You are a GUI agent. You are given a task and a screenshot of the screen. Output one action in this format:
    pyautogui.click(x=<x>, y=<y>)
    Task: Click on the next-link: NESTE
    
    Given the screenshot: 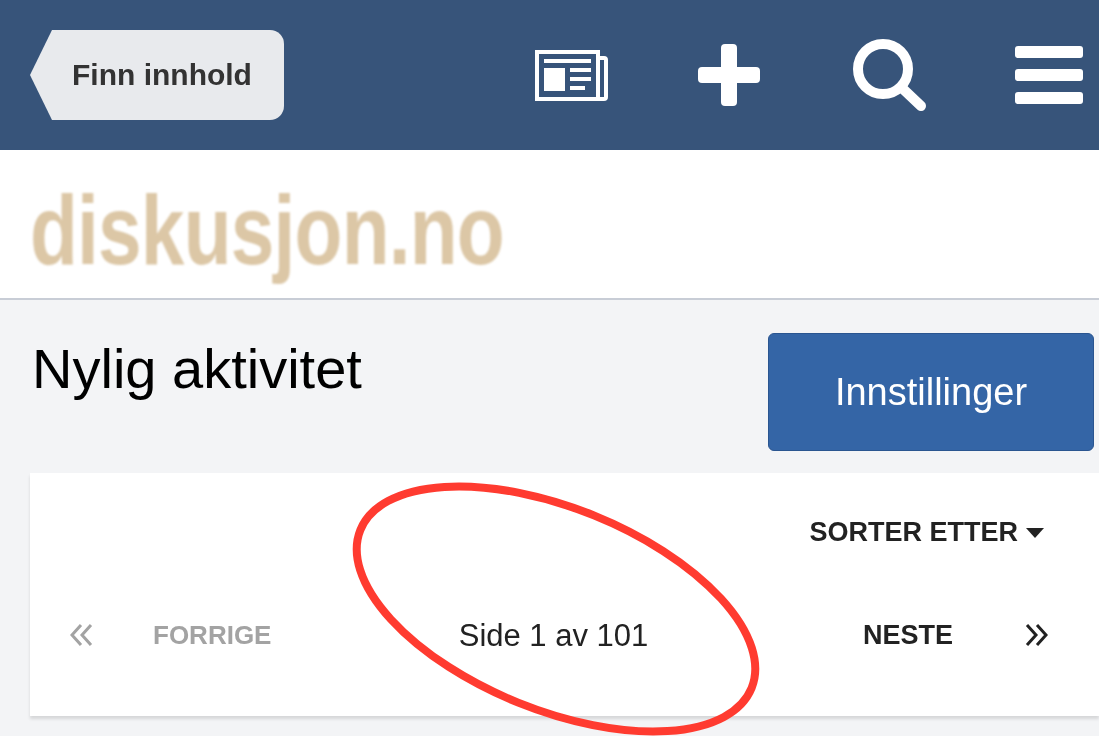 What is the action you would take?
    pyautogui.click(x=907, y=635)
    